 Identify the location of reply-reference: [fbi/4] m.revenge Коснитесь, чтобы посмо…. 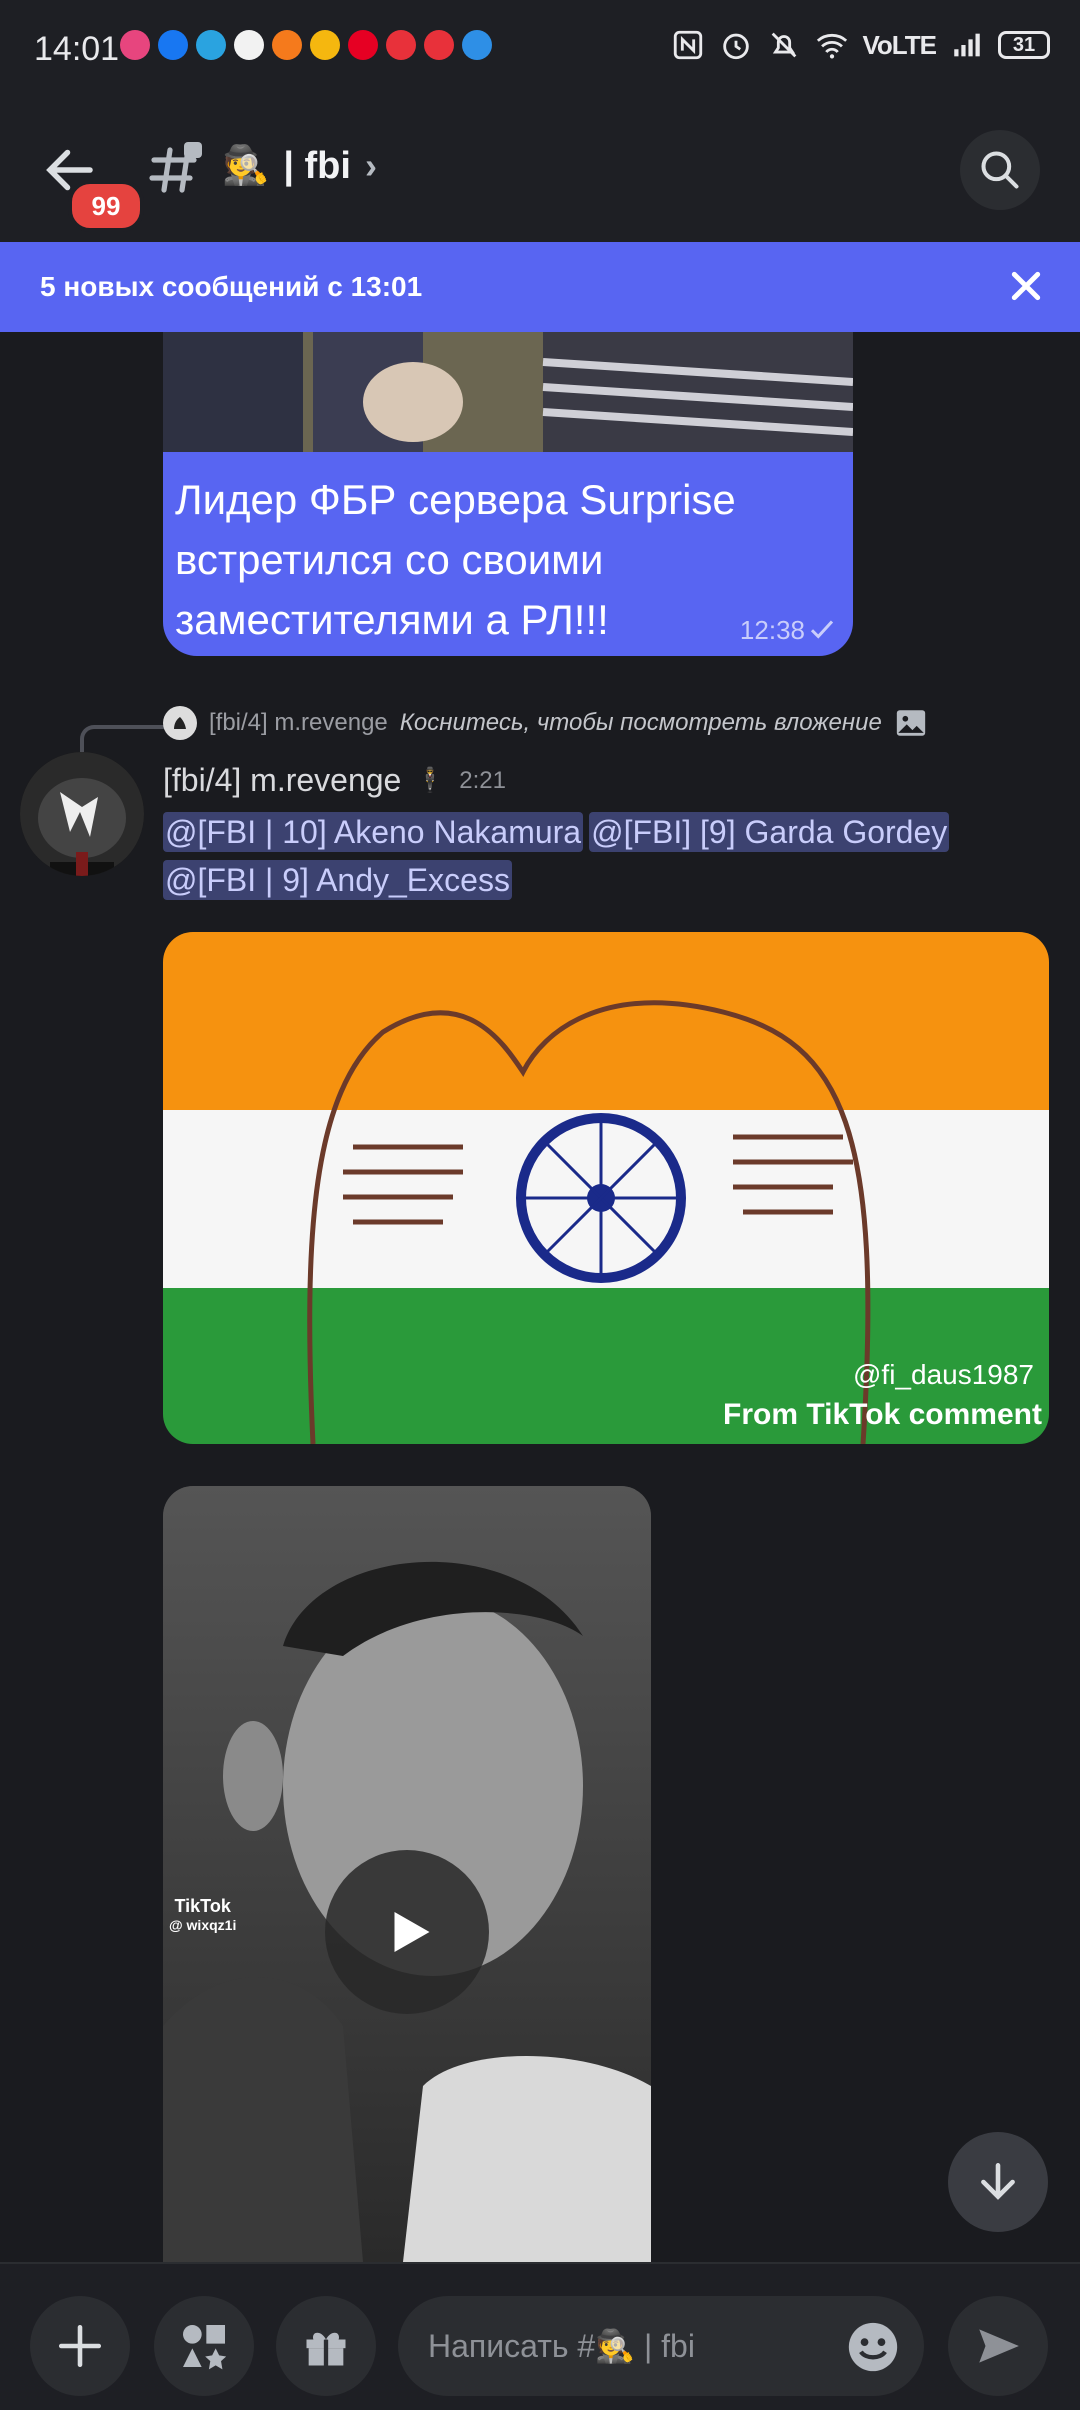
(545, 723).